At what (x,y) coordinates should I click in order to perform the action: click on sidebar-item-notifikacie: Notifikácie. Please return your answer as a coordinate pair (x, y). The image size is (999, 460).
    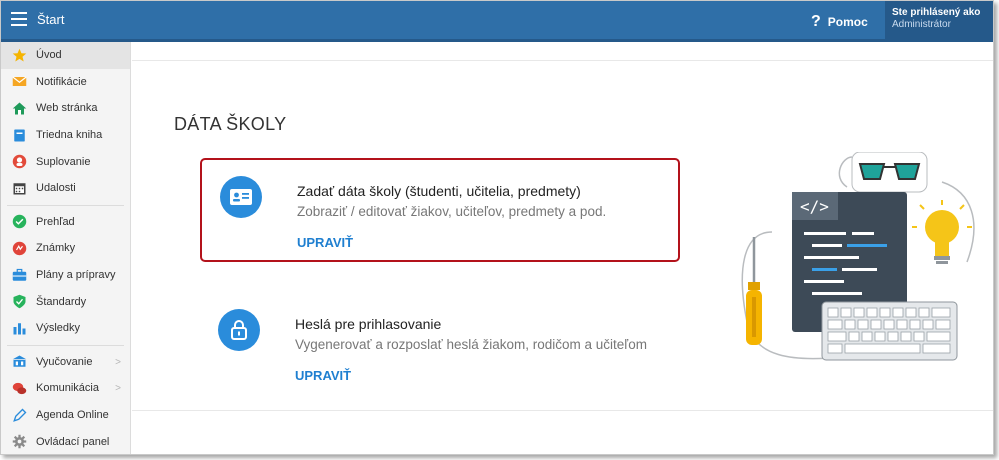
    Looking at the image, I should click on (65, 82).